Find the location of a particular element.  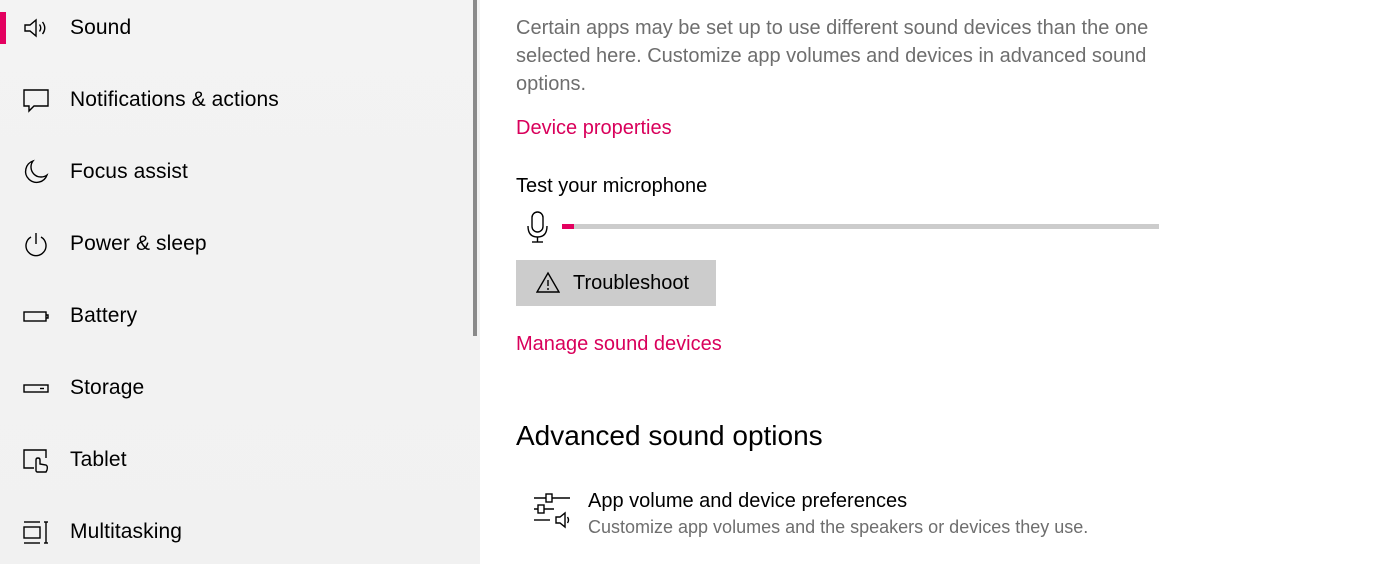

sidebar-item-power-sleep: Power & sleep is located at coordinates (235, 244).